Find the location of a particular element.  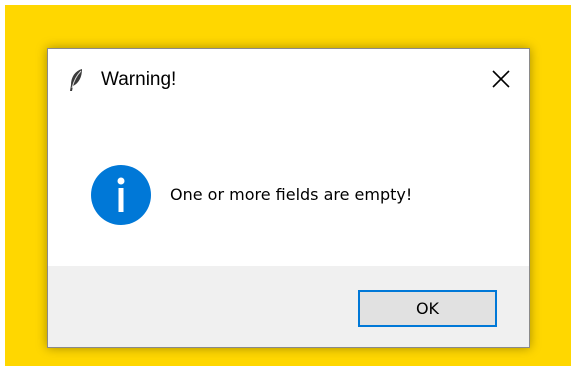

dialog-message: One or more fields are empty! is located at coordinates (291, 194).